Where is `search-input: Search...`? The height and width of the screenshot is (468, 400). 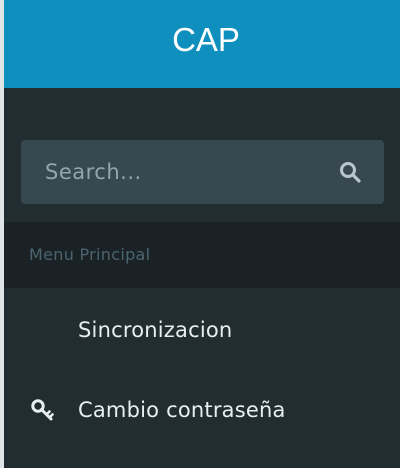
search-input: Search... is located at coordinates (202, 172).